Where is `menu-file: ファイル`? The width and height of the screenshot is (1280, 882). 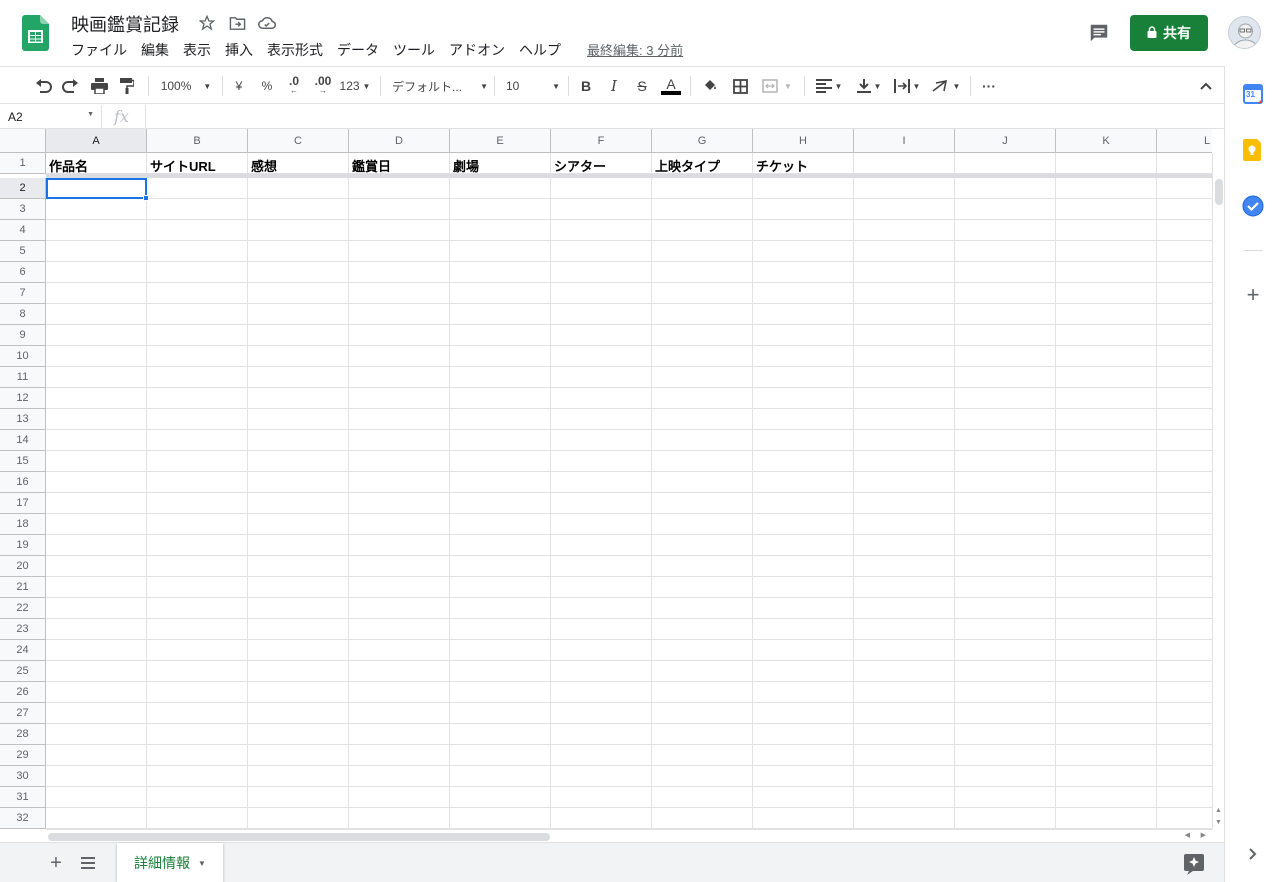
menu-file: ファイル is located at coordinates (99, 51).